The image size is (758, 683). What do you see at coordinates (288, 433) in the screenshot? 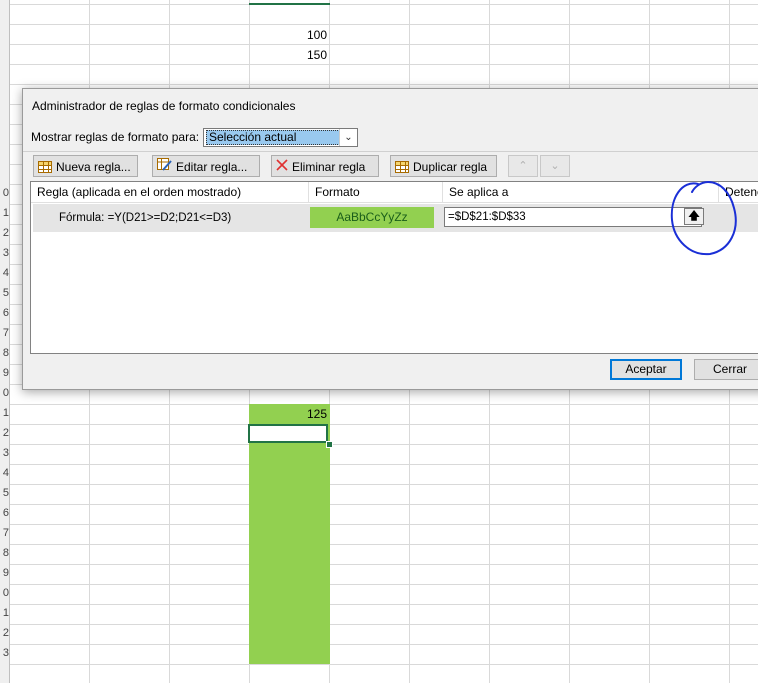
I see `active-cell` at bounding box center [288, 433].